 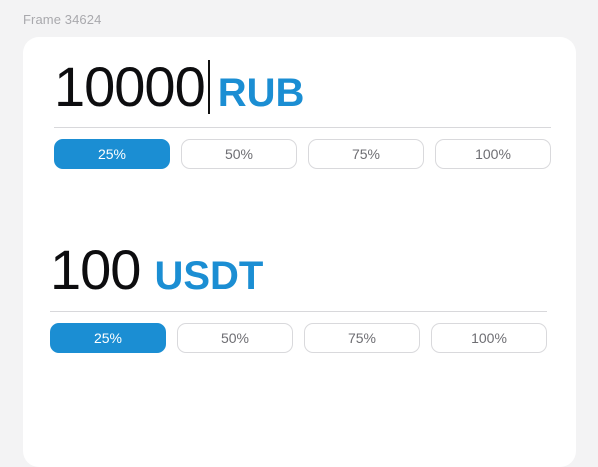 What do you see at coordinates (493, 154) in the screenshot?
I see `from-percent-100-button: 100%` at bounding box center [493, 154].